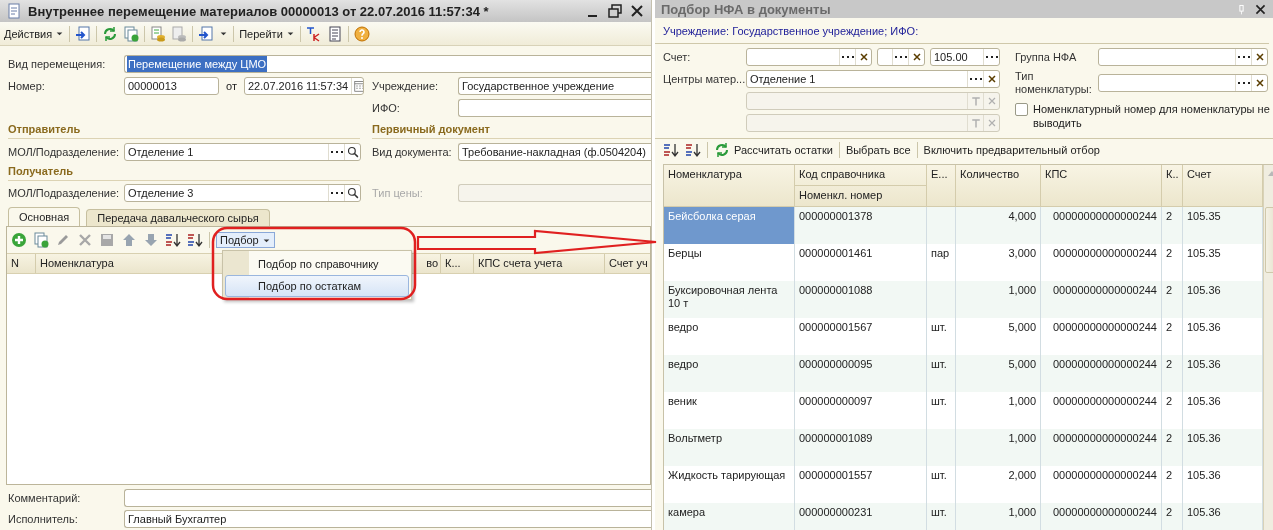 This screenshot has width=1273, height=530. Describe the element at coordinates (615, 11) in the screenshot. I see `restore-icon` at that location.